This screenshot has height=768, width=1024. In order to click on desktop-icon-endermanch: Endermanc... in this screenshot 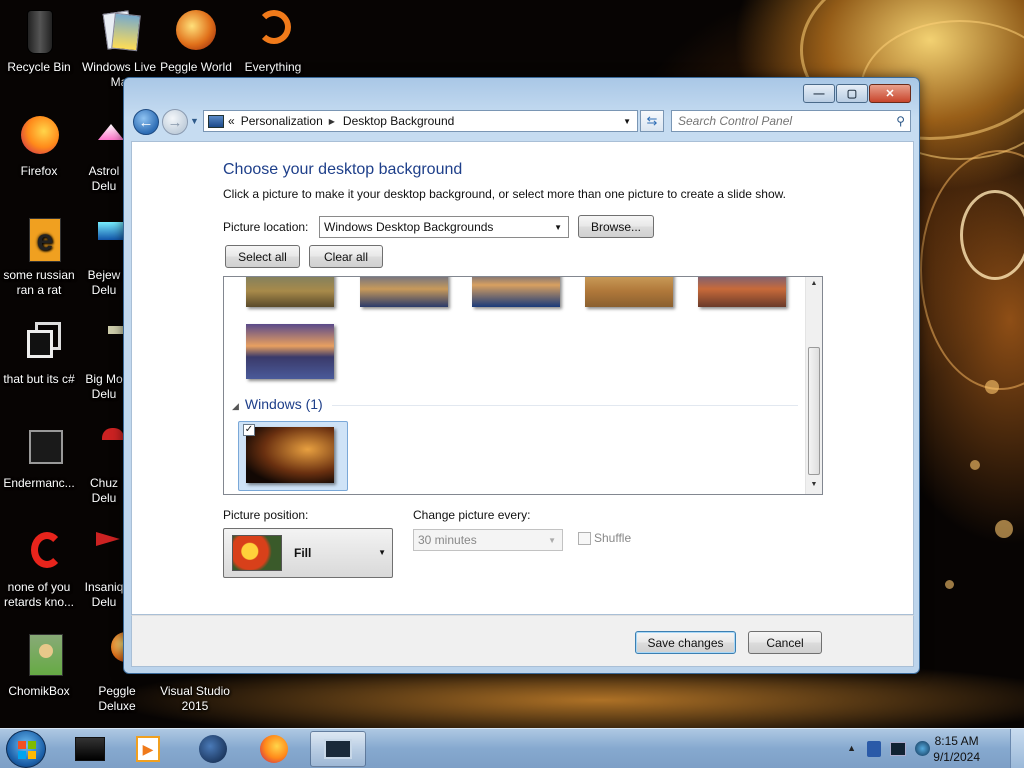, I will do `click(39, 457)`.